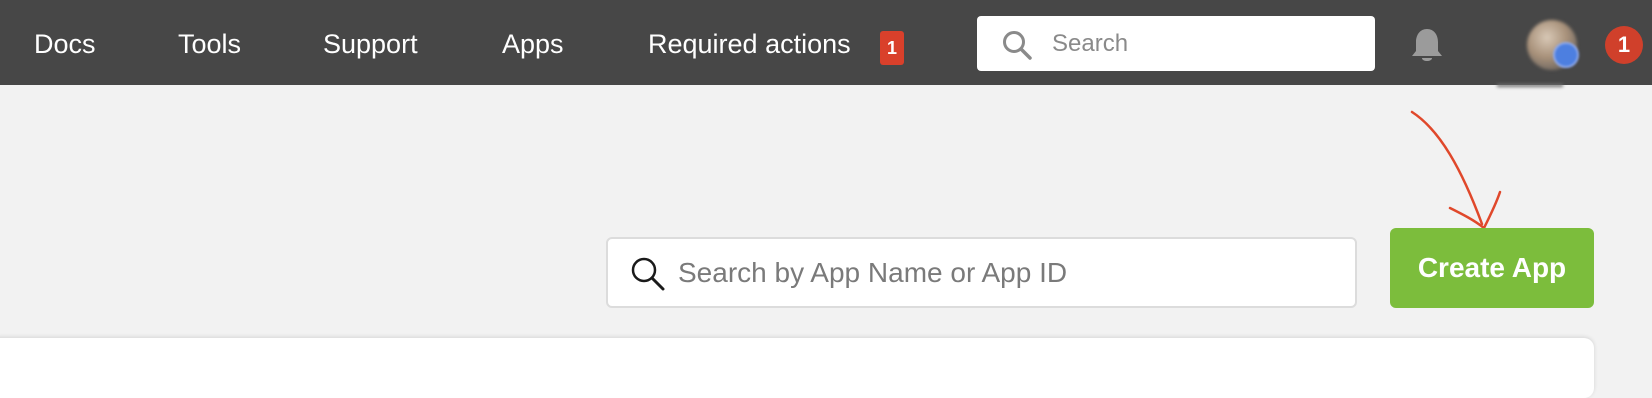 This screenshot has width=1652, height=398. What do you see at coordinates (1008, 272) in the screenshot?
I see `app-search-input` at bounding box center [1008, 272].